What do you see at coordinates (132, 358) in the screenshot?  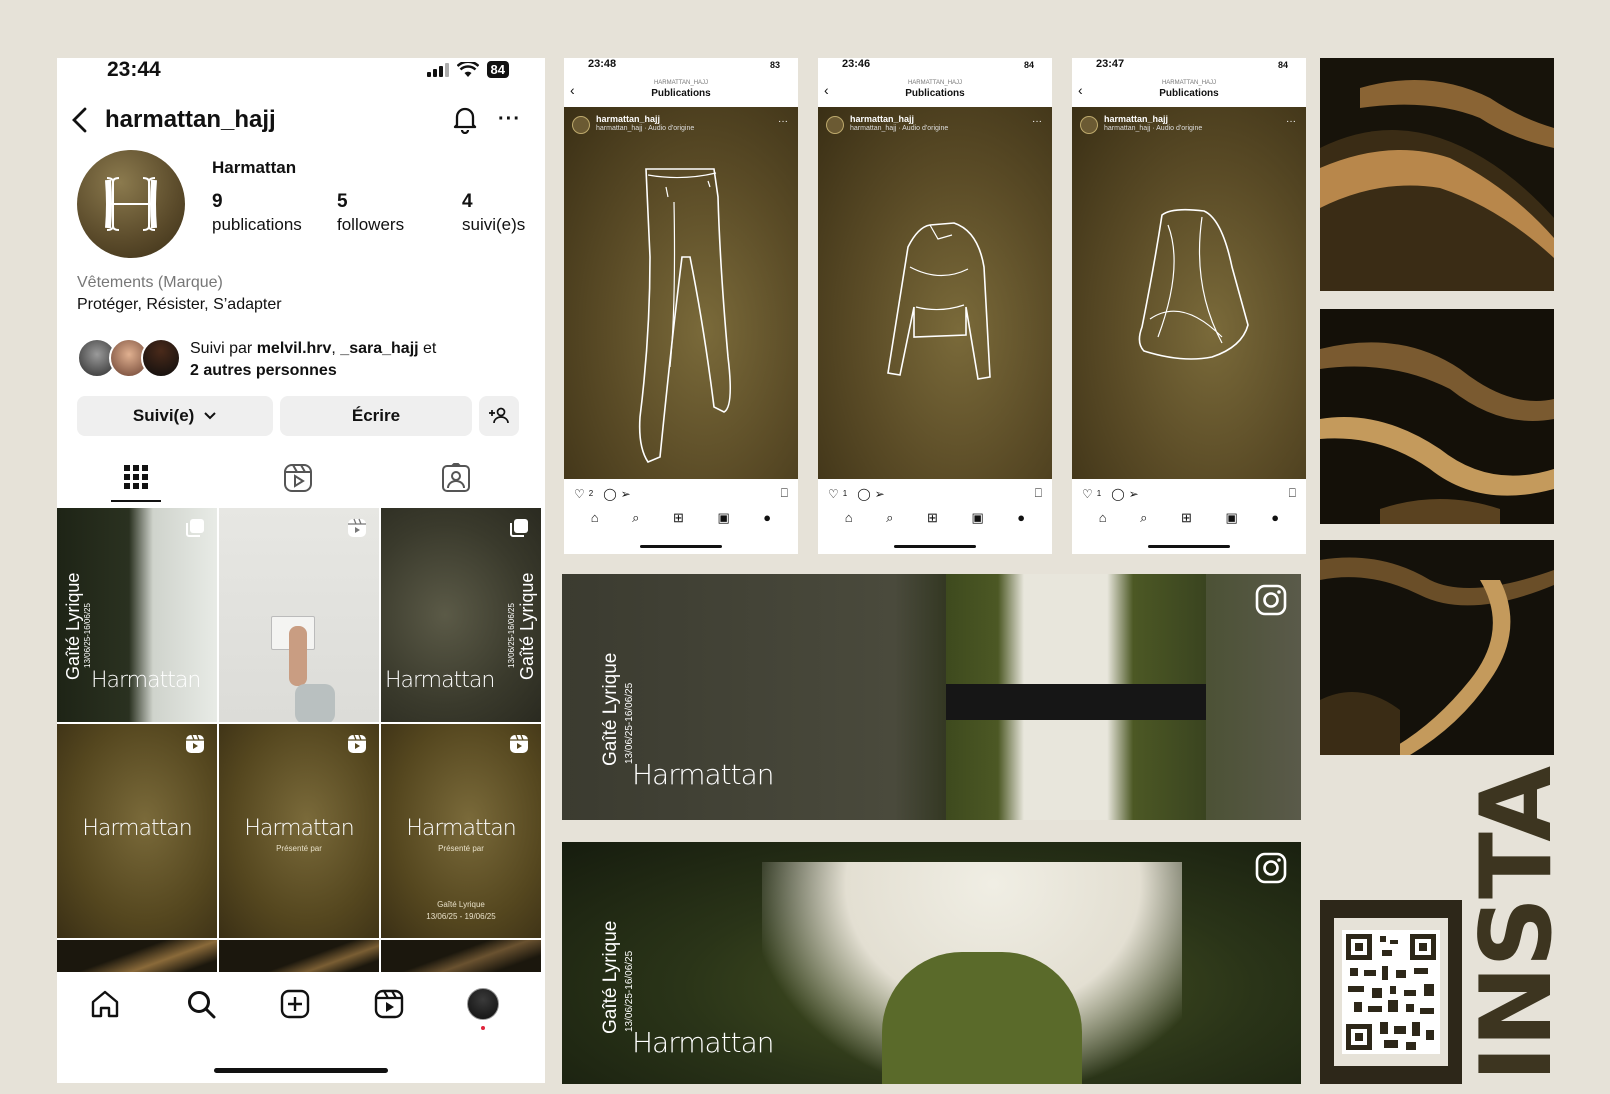 I see `followed-by-avatars` at bounding box center [132, 358].